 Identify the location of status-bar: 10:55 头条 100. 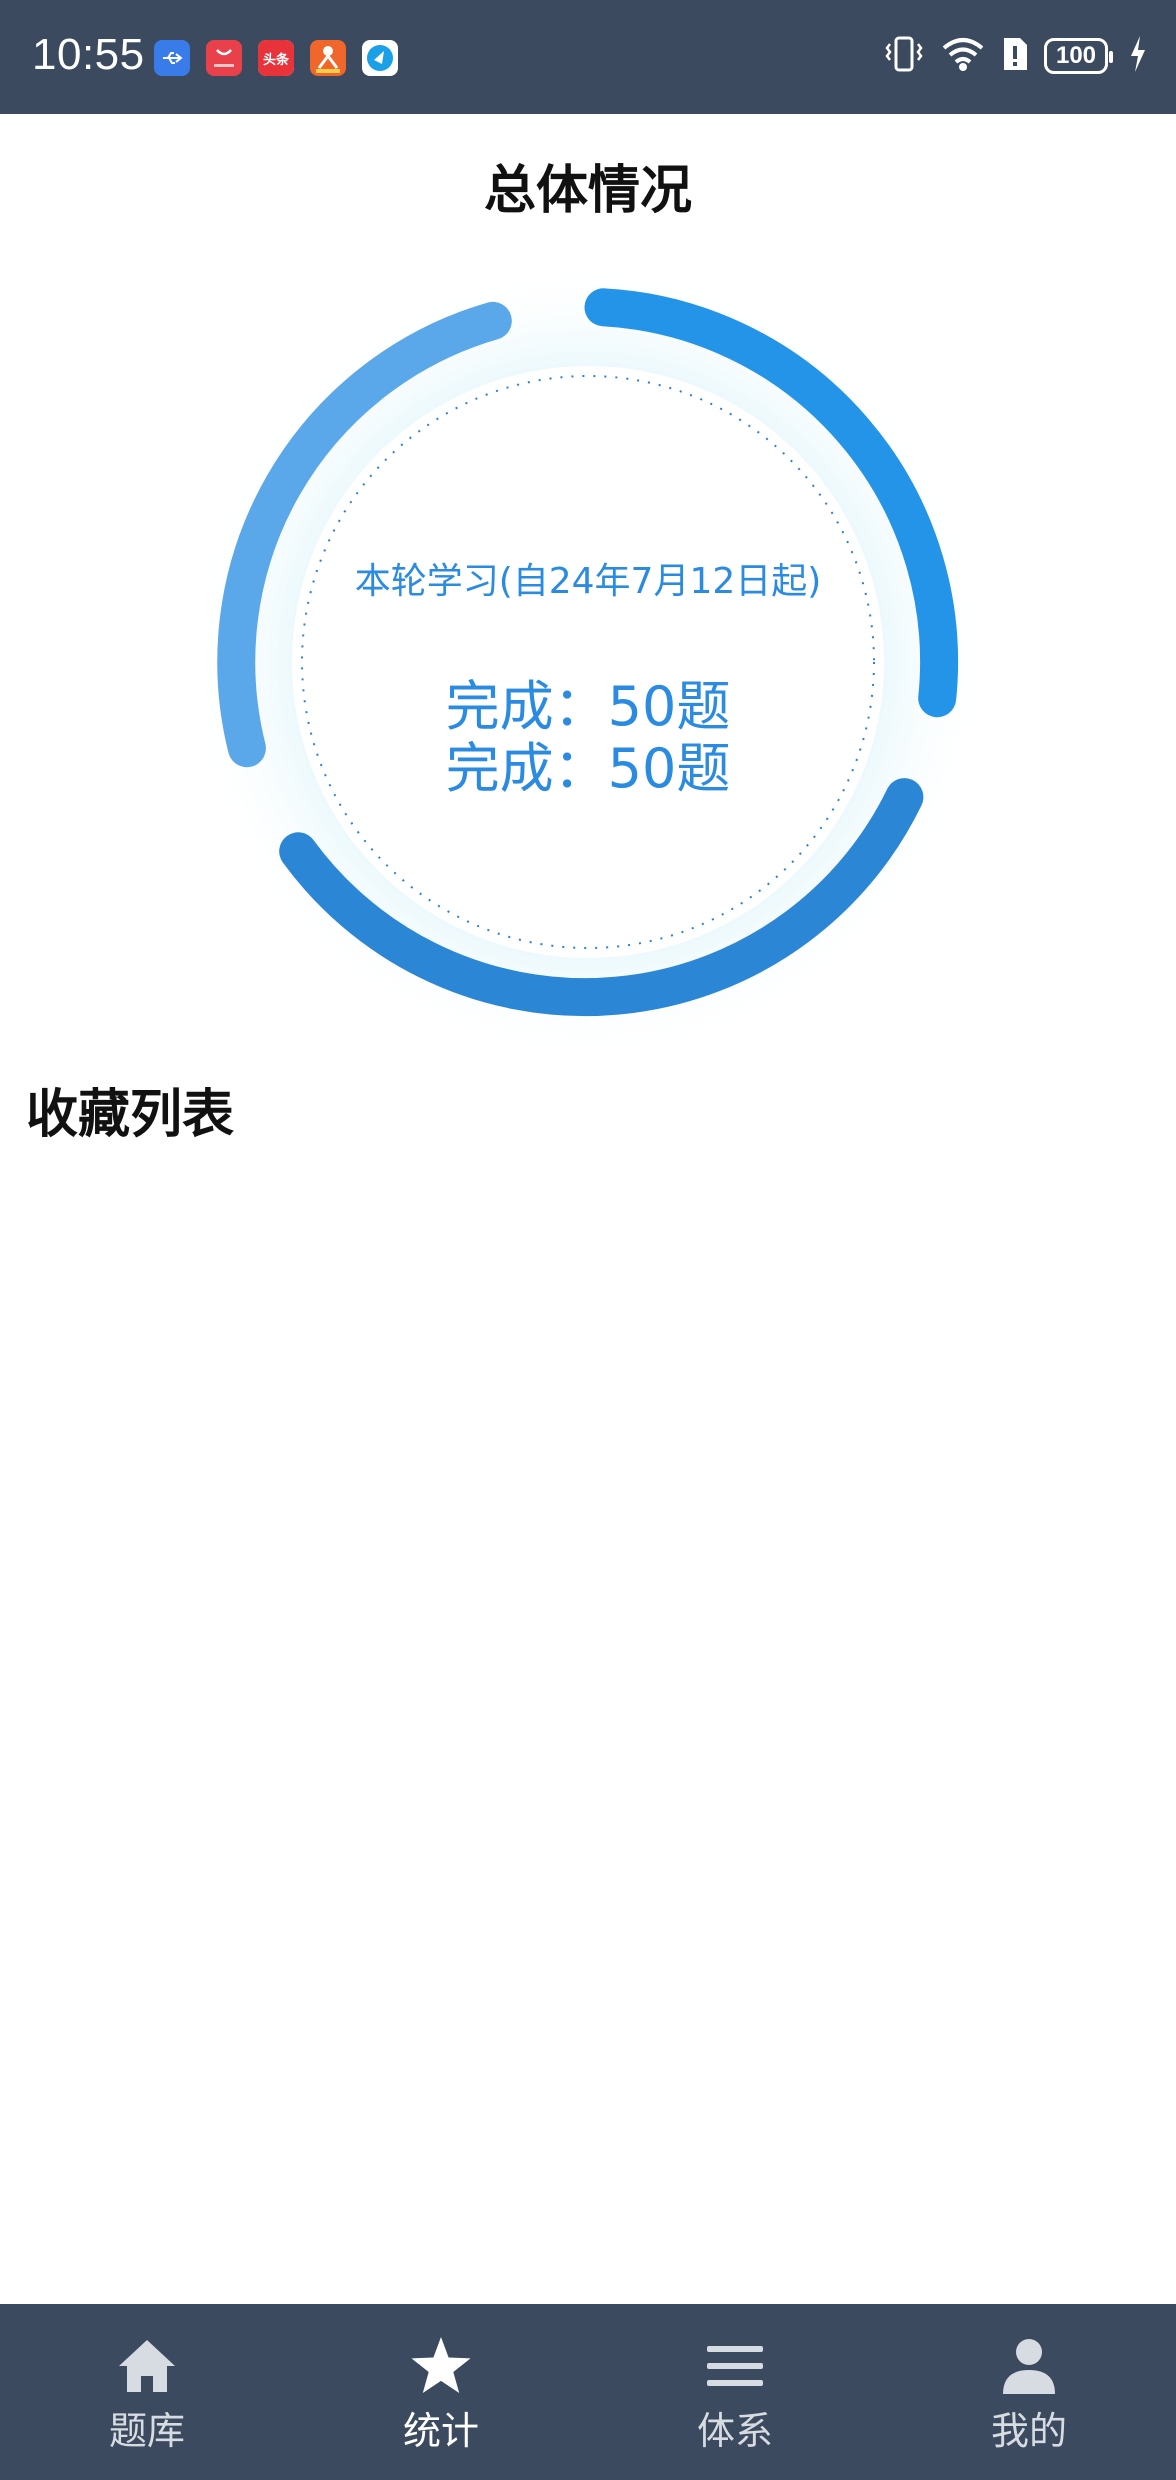
(588, 57).